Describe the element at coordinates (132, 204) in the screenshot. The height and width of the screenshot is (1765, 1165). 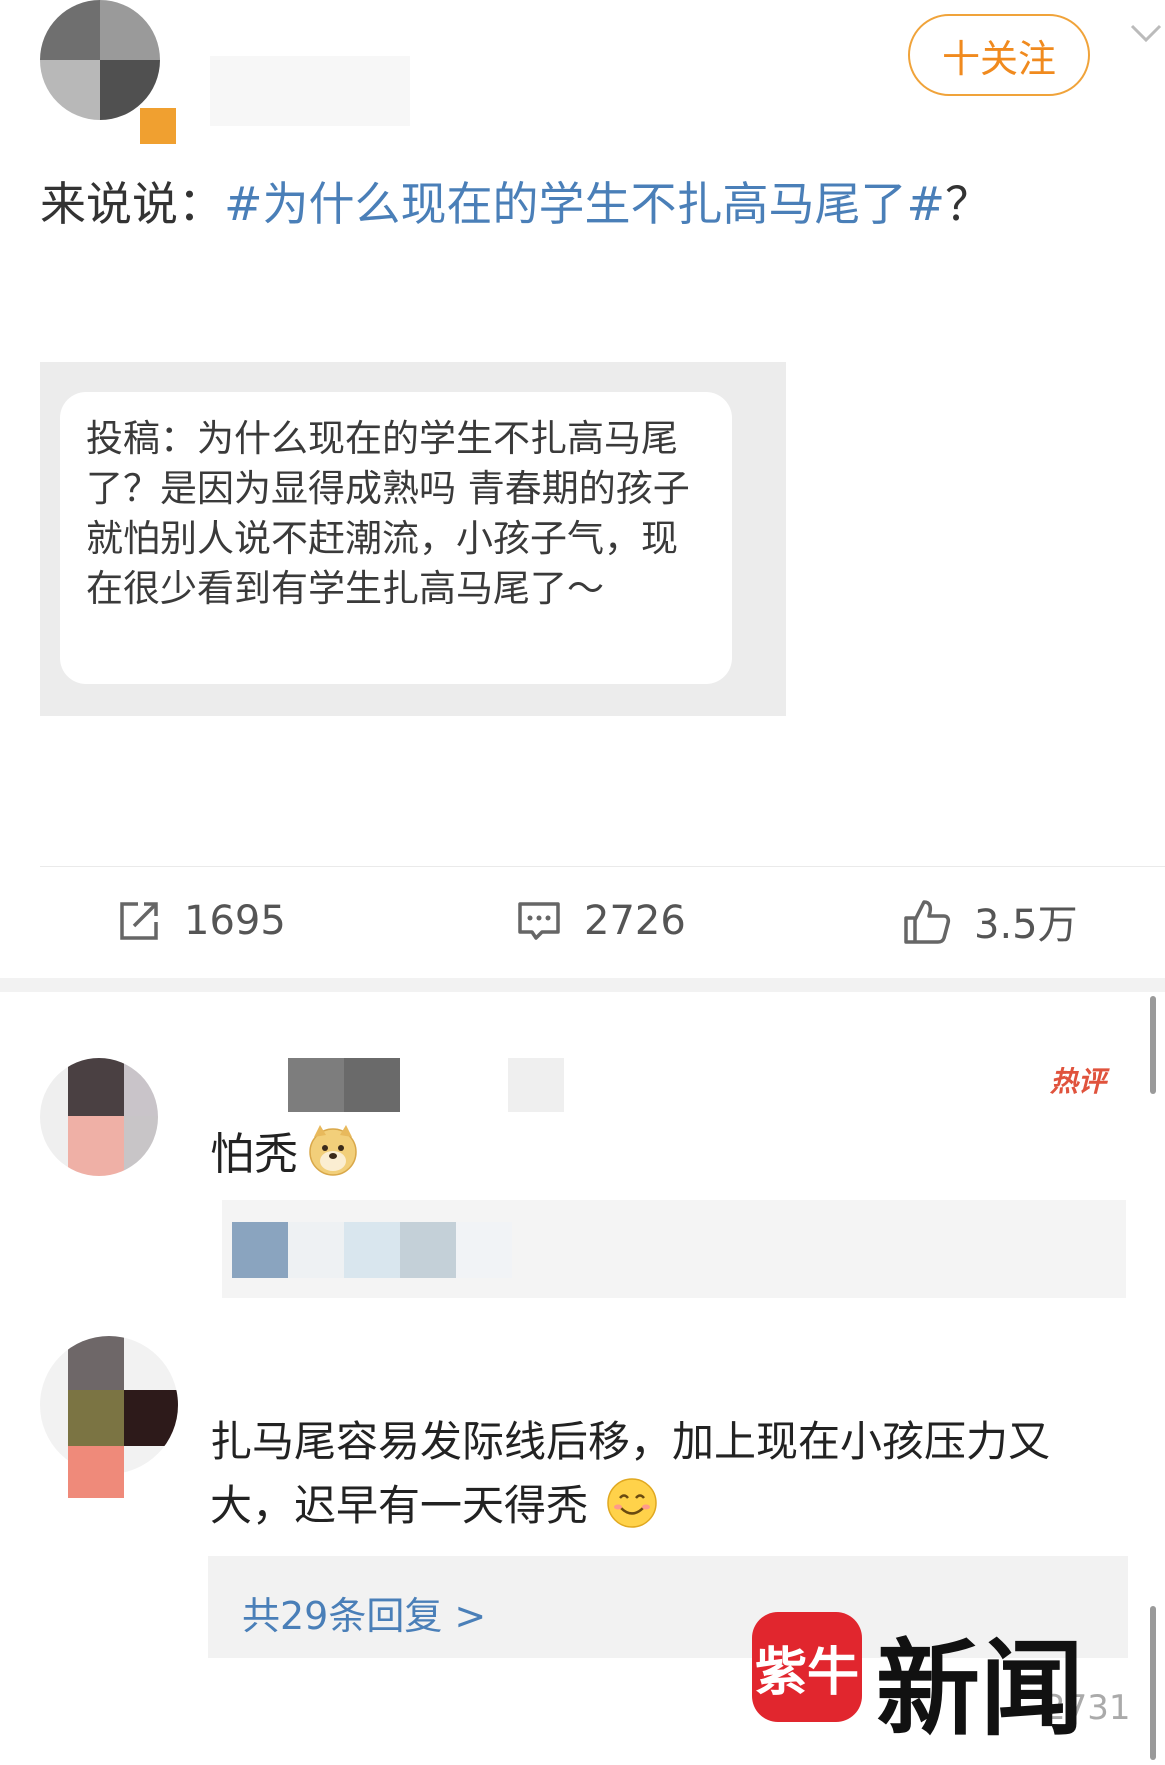
I see `post-text-prefix: 来说说：` at that location.